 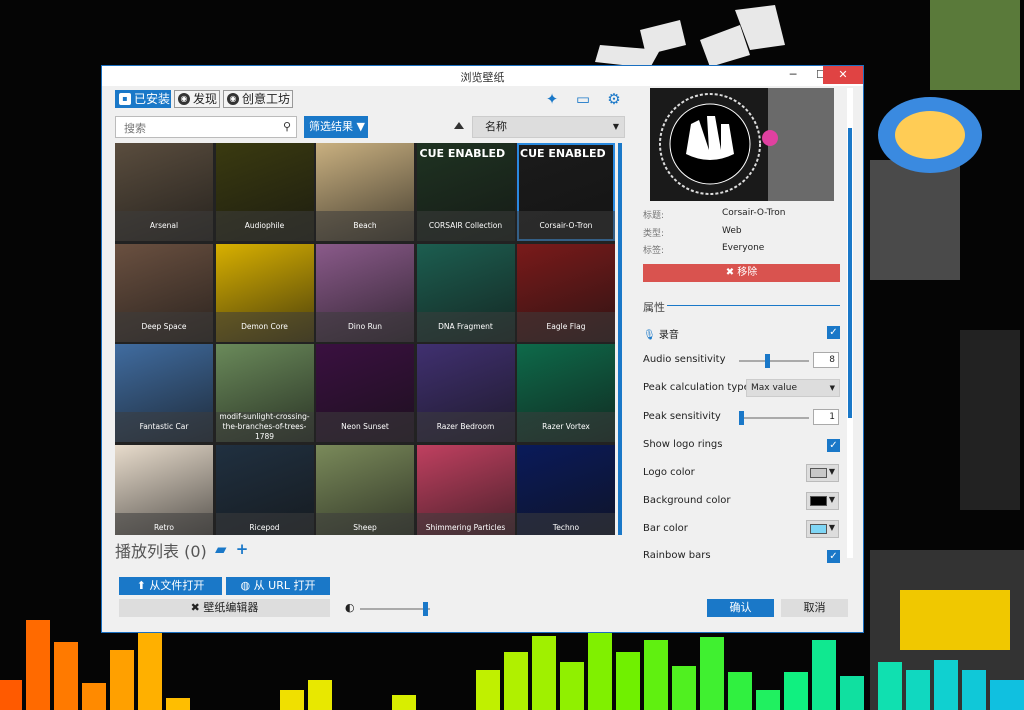 I want to click on brightness-knob, so click(x=426, y=609).